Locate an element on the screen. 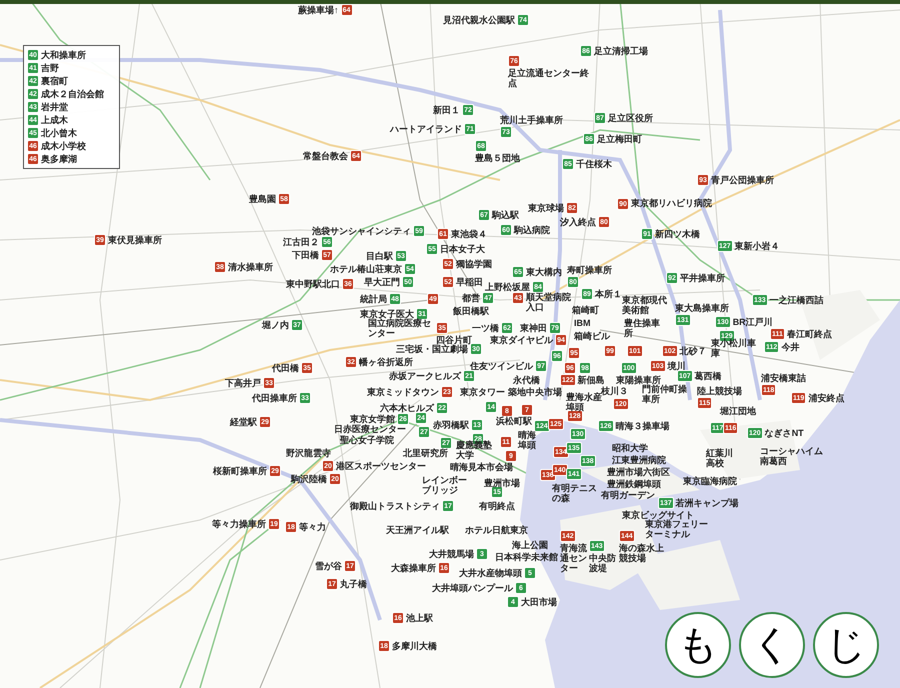 This screenshot has width=900, height=688. stop-label: 目白駅 is located at coordinates (379, 256).